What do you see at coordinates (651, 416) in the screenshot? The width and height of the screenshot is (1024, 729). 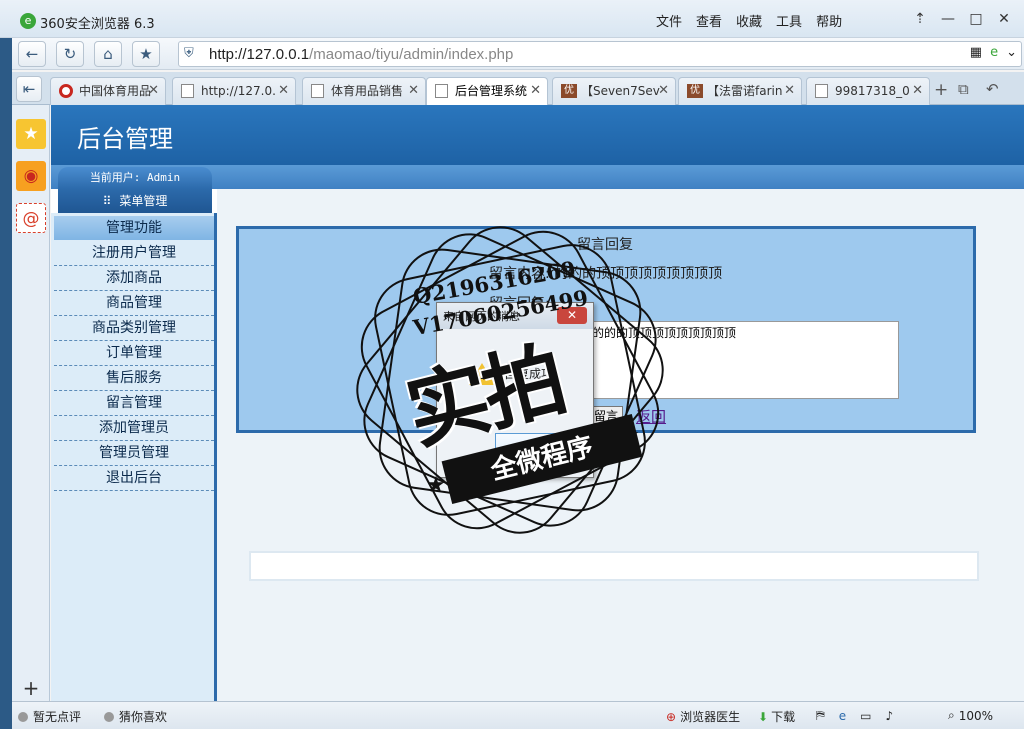 I see `back-link: 返回` at bounding box center [651, 416].